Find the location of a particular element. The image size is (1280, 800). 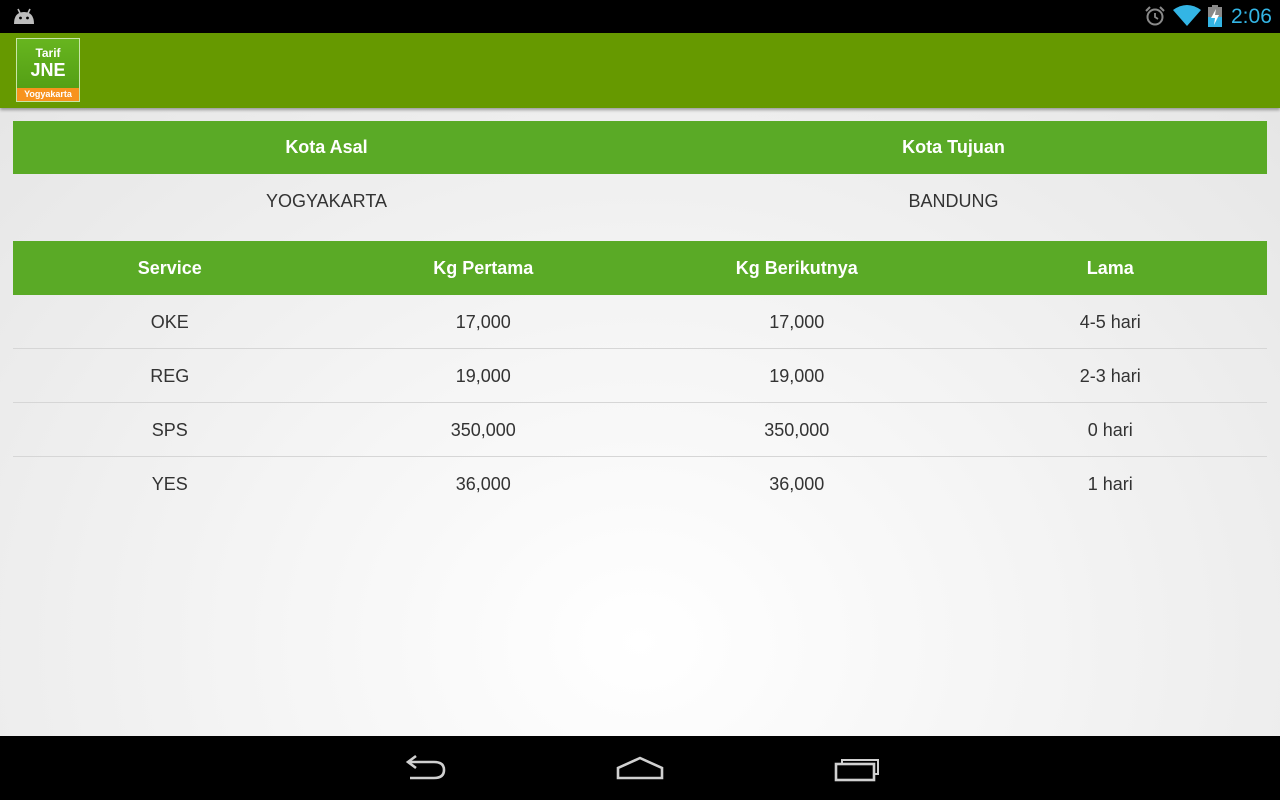

cell-kg-pertama: 17,000 is located at coordinates (483, 322).